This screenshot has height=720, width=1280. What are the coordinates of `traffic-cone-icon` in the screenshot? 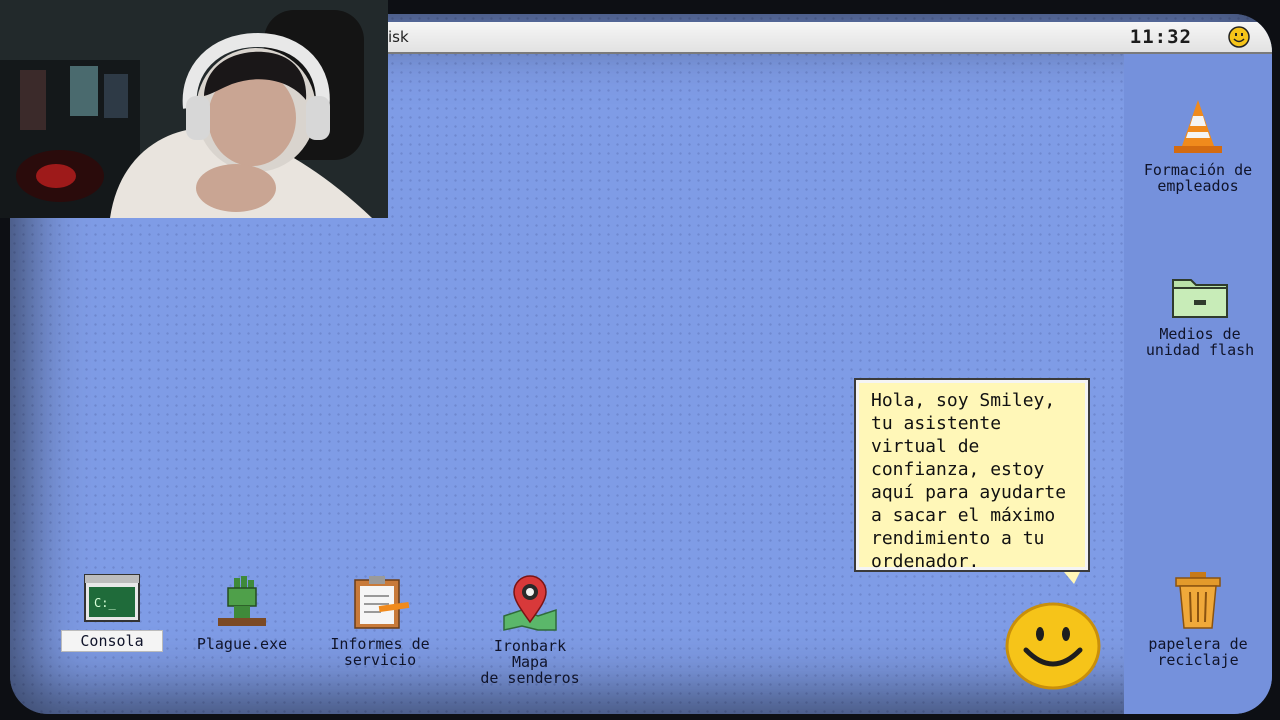 It's located at (1198, 126).